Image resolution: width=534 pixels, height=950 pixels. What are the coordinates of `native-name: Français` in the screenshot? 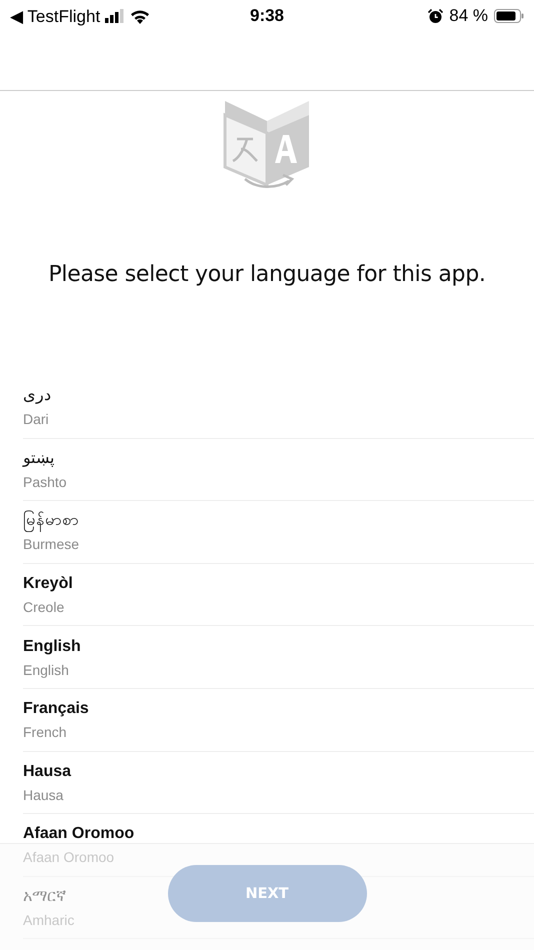 It's located at (56, 708).